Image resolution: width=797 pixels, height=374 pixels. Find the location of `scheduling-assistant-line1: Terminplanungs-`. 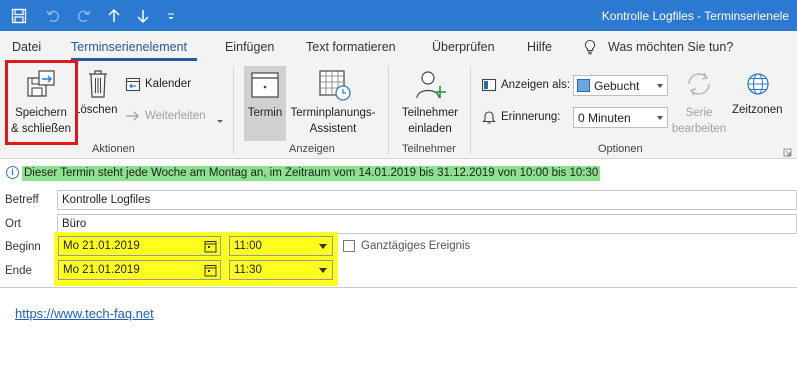

scheduling-assistant-line1: Terminplanungs- is located at coordinates (333, 113).